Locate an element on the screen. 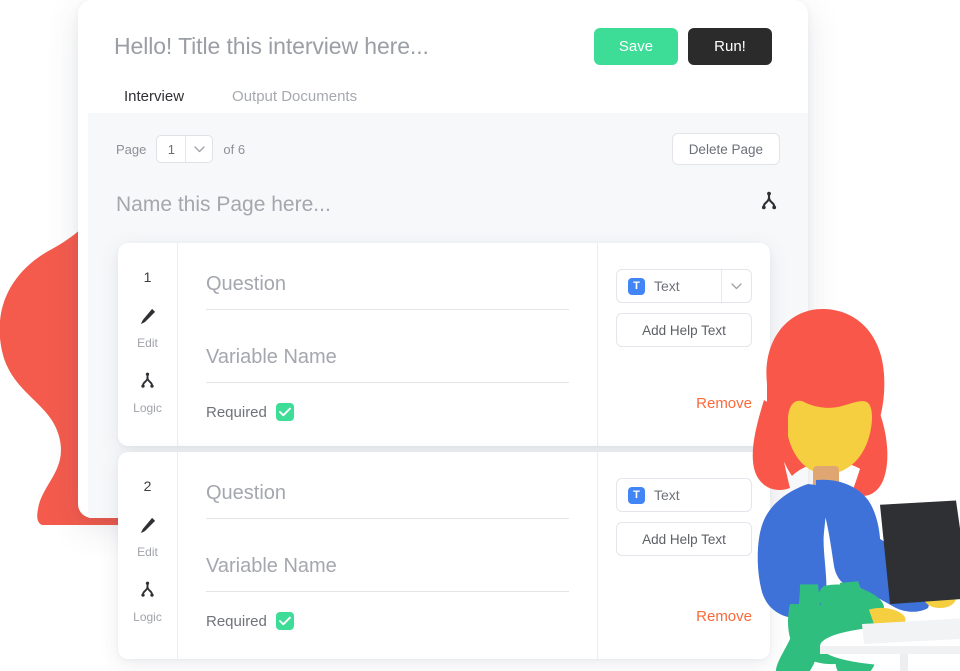 This screenshot has height=671, width=960. second-hand-shape is located at coordinates (884, 618).